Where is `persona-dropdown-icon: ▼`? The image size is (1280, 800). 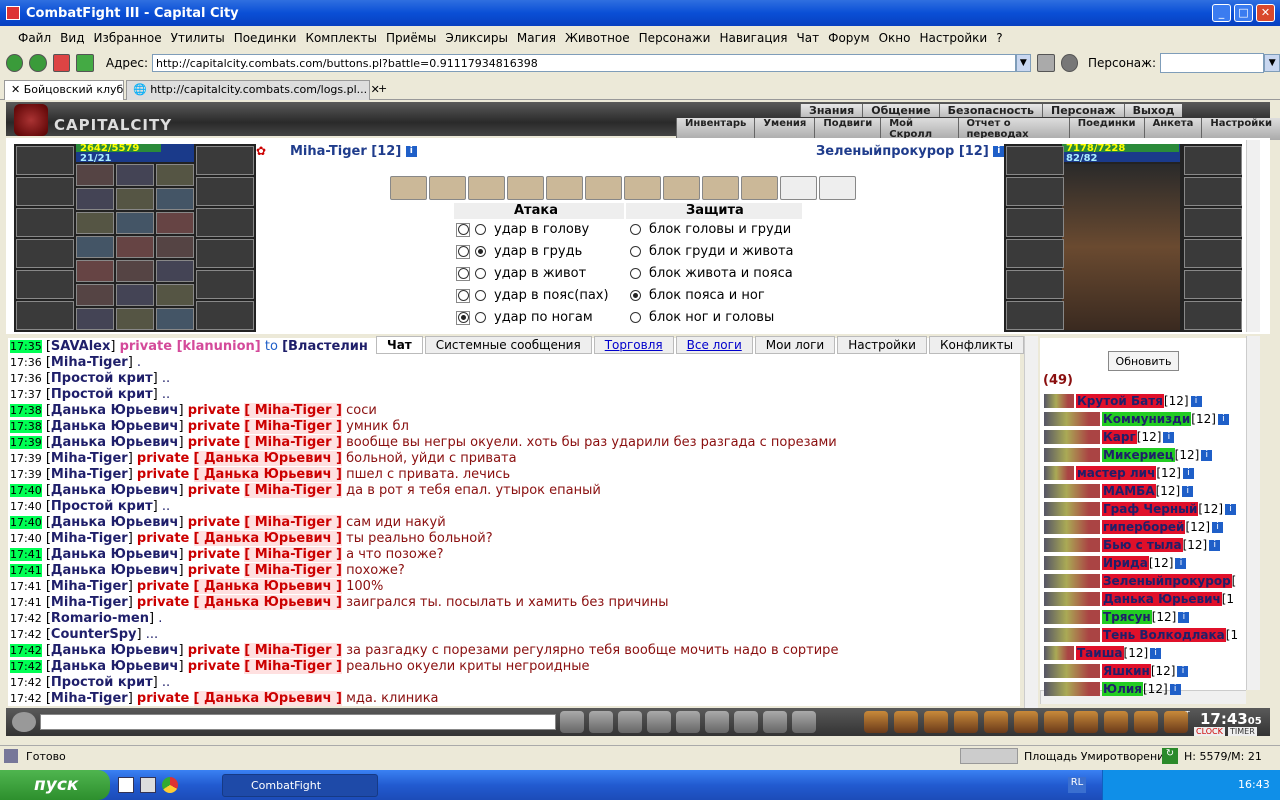
persona-dropdown-icon: ▼ is located at coordinates (1272, 63).